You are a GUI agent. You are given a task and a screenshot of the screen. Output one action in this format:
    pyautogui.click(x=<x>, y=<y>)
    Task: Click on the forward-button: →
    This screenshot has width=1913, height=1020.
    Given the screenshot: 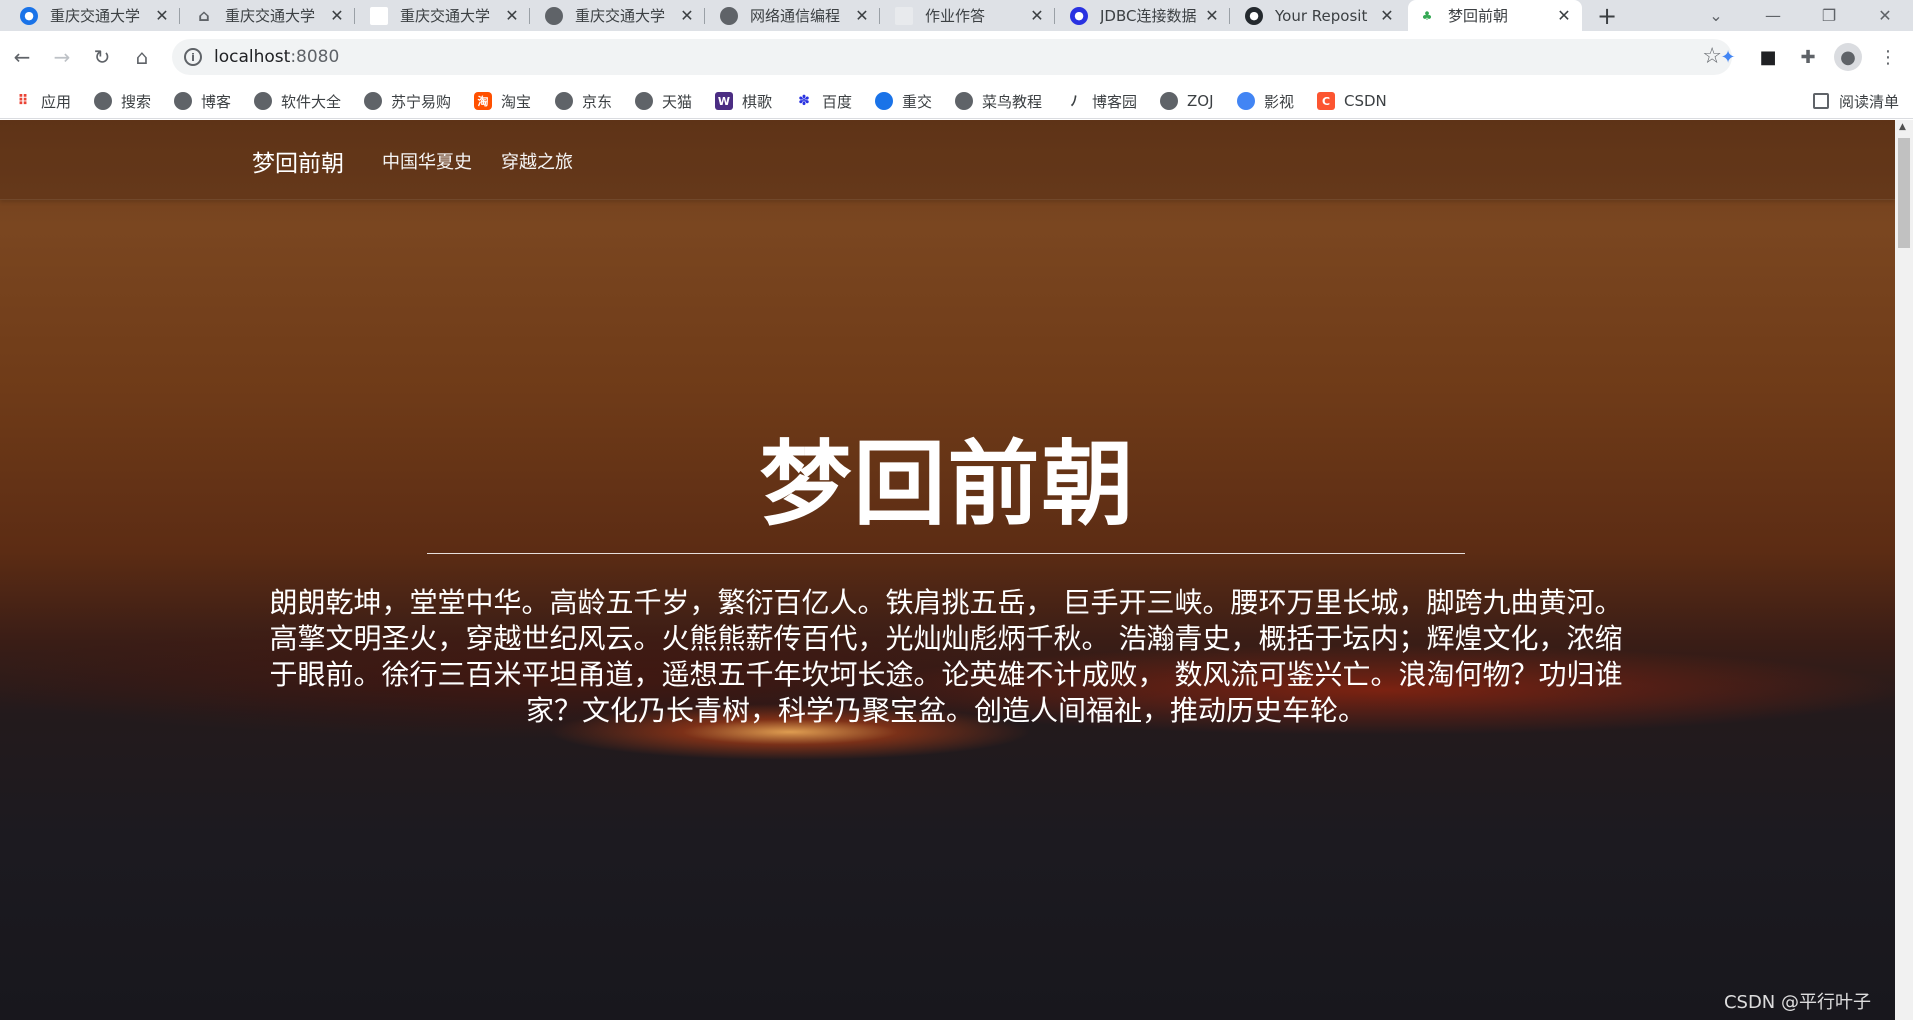 What is the action you would take?
    pyautogui.click(x=62, y=57)
    